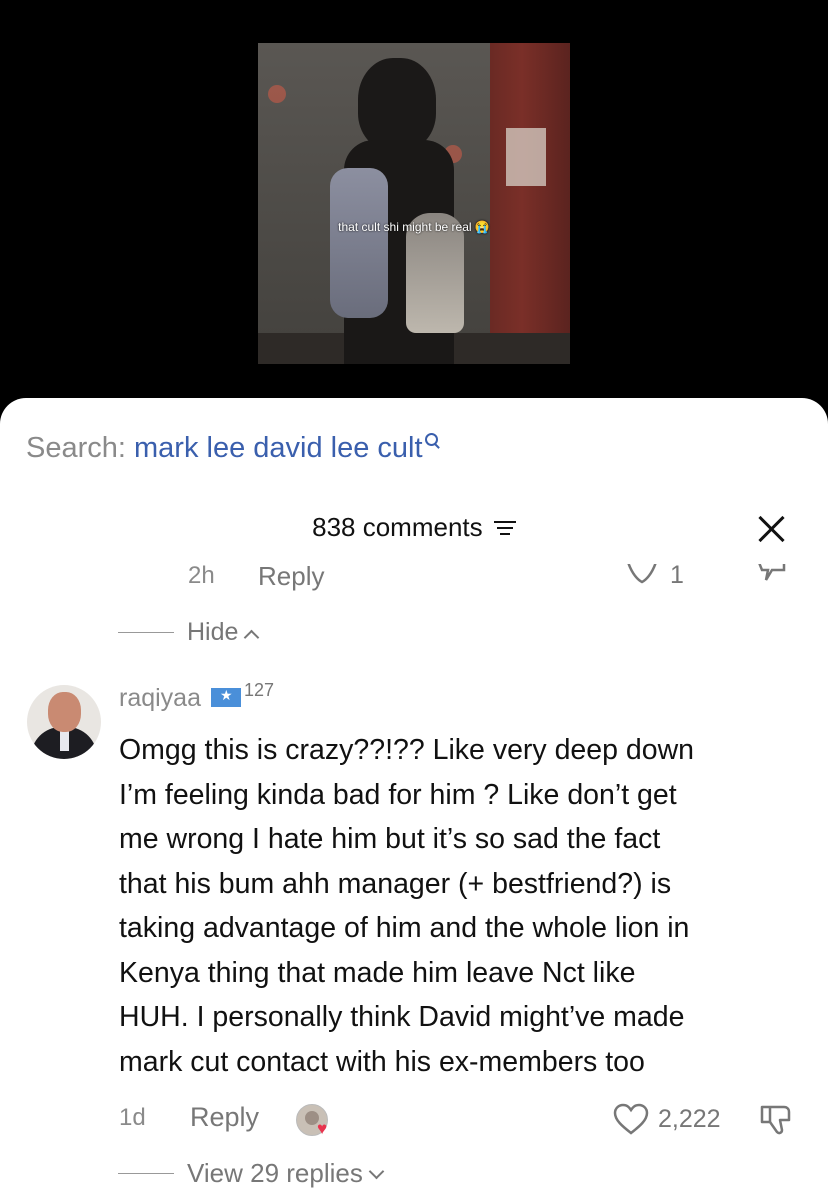  I want to click on comment-time: 1d, so click(132, 1117).